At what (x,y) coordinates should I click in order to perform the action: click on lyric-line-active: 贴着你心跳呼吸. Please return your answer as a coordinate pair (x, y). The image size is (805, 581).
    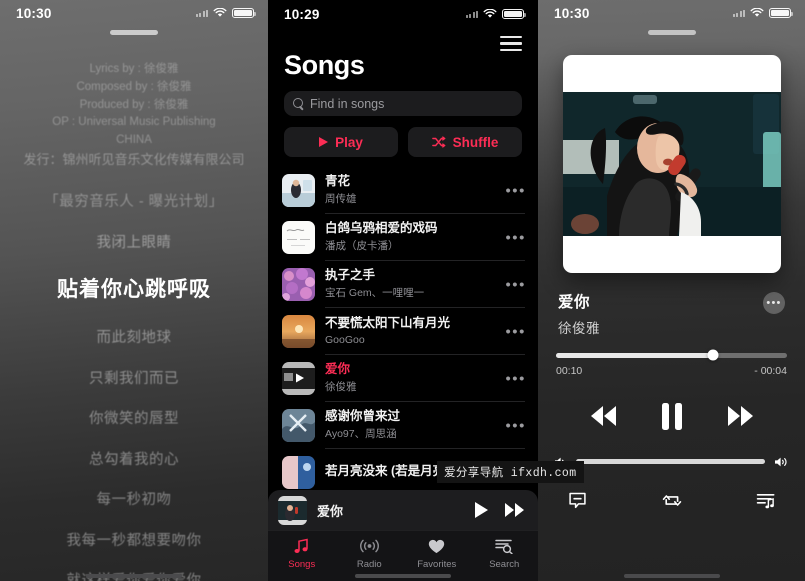
    Looking at the image, I should click on (134, 290).